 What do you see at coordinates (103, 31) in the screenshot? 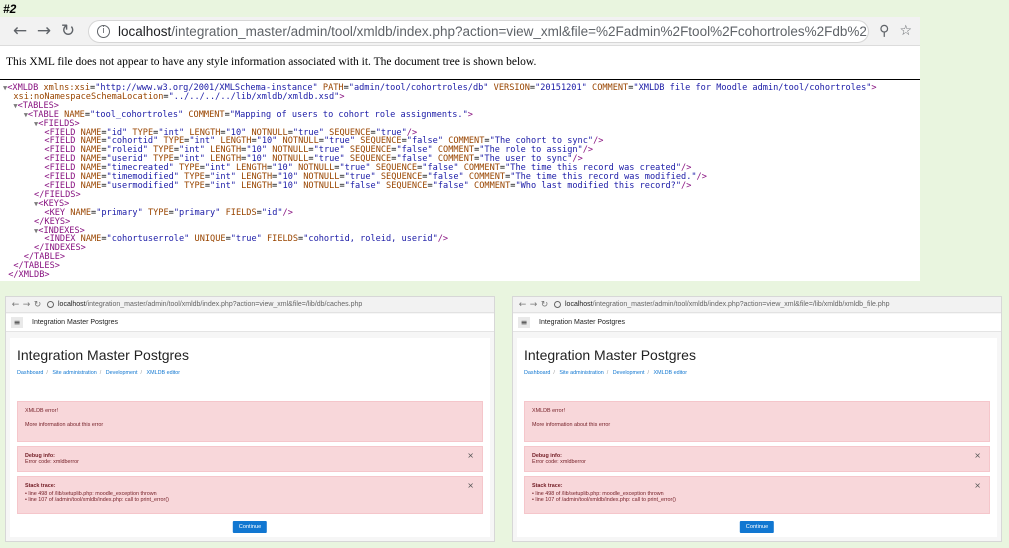
I see `info-icon: i` at bounding box center [103, 31].